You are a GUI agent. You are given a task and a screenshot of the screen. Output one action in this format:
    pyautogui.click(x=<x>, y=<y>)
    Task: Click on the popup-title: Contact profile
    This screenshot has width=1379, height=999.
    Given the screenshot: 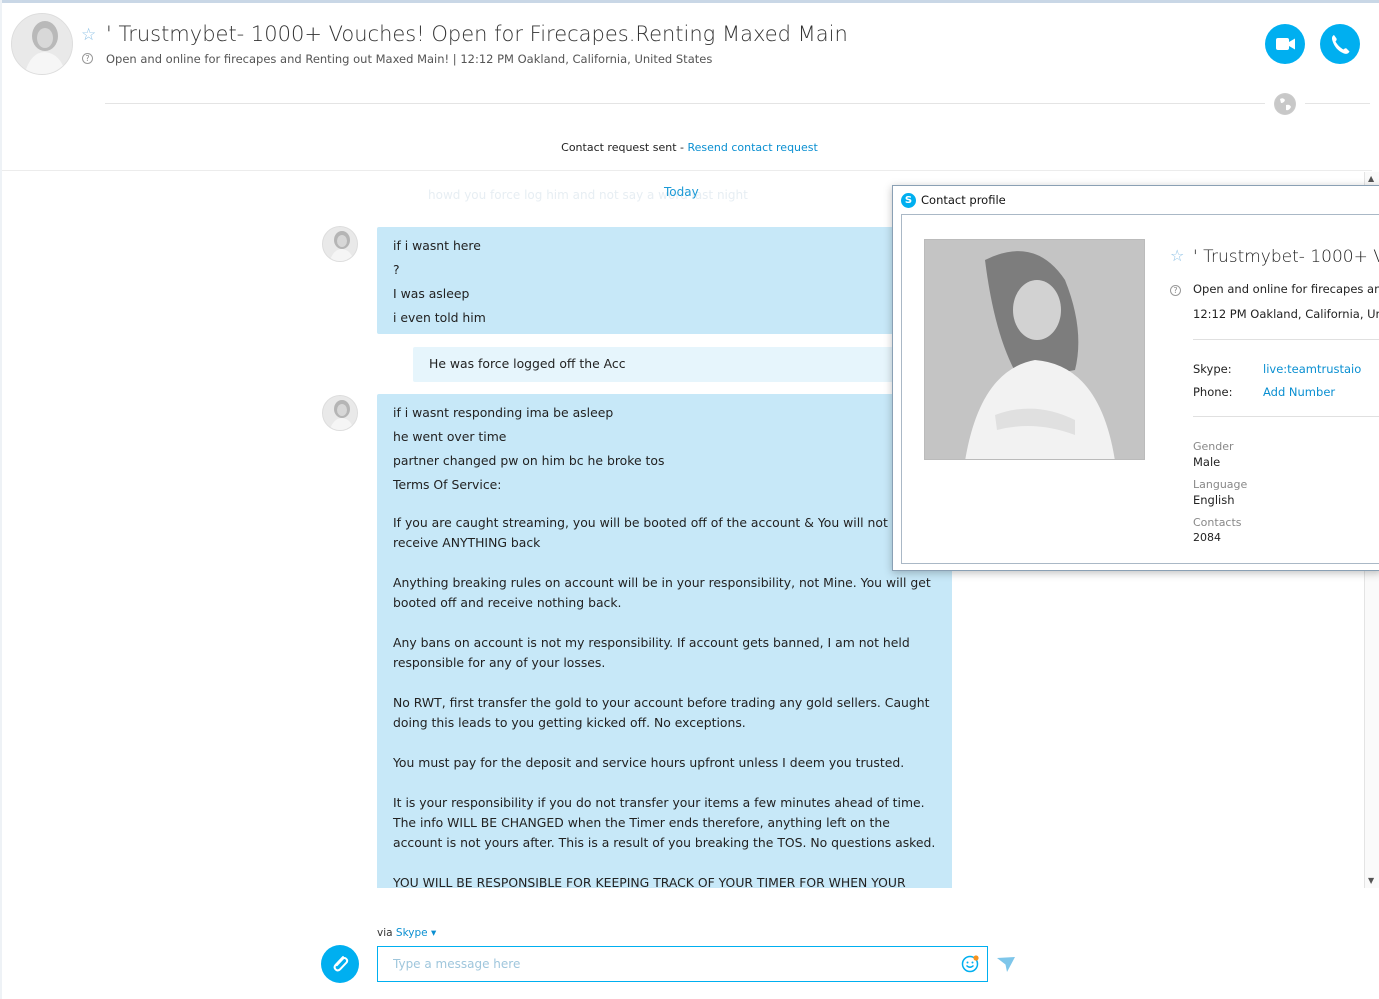 What is the action you would take?
    pyautogui.click(x=963, y=200)
    